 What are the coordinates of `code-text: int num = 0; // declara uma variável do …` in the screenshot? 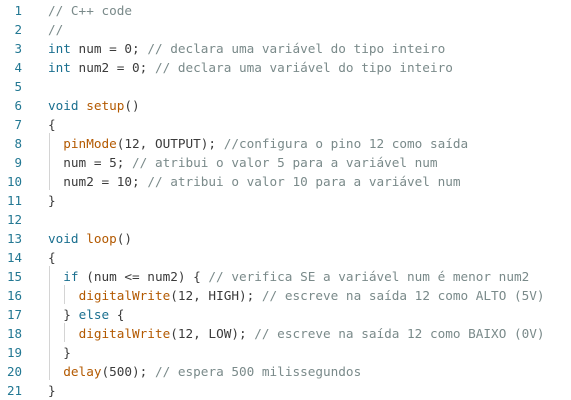 It's located at (246, 48).